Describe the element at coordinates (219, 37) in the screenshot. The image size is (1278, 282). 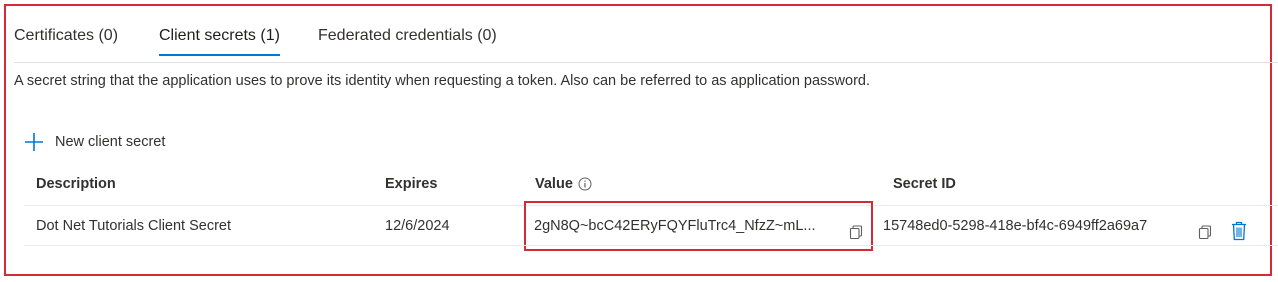
I see `tab-client-secrets: Client secrets (1)` at that location.